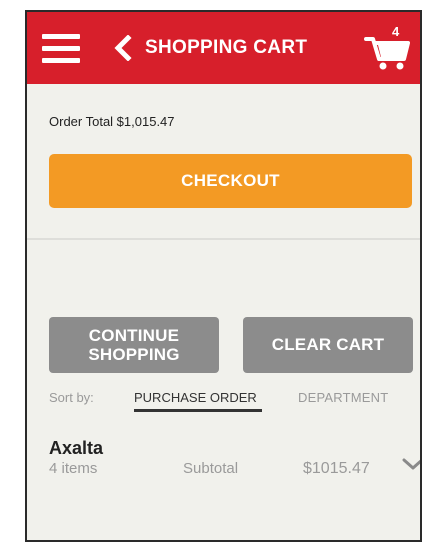 Image resolution: width=448 pixels, height=554 pixels. Describe the element at coordinates (223, 239) in the screenshot. I see `section-divider` at that location.